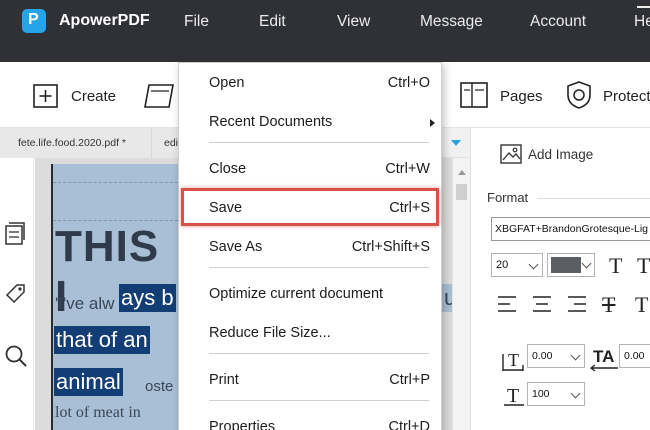  What do you see at coordinates (511, 156) in the screenshot?
I see `image-icon` at bounding box center [511, 156].